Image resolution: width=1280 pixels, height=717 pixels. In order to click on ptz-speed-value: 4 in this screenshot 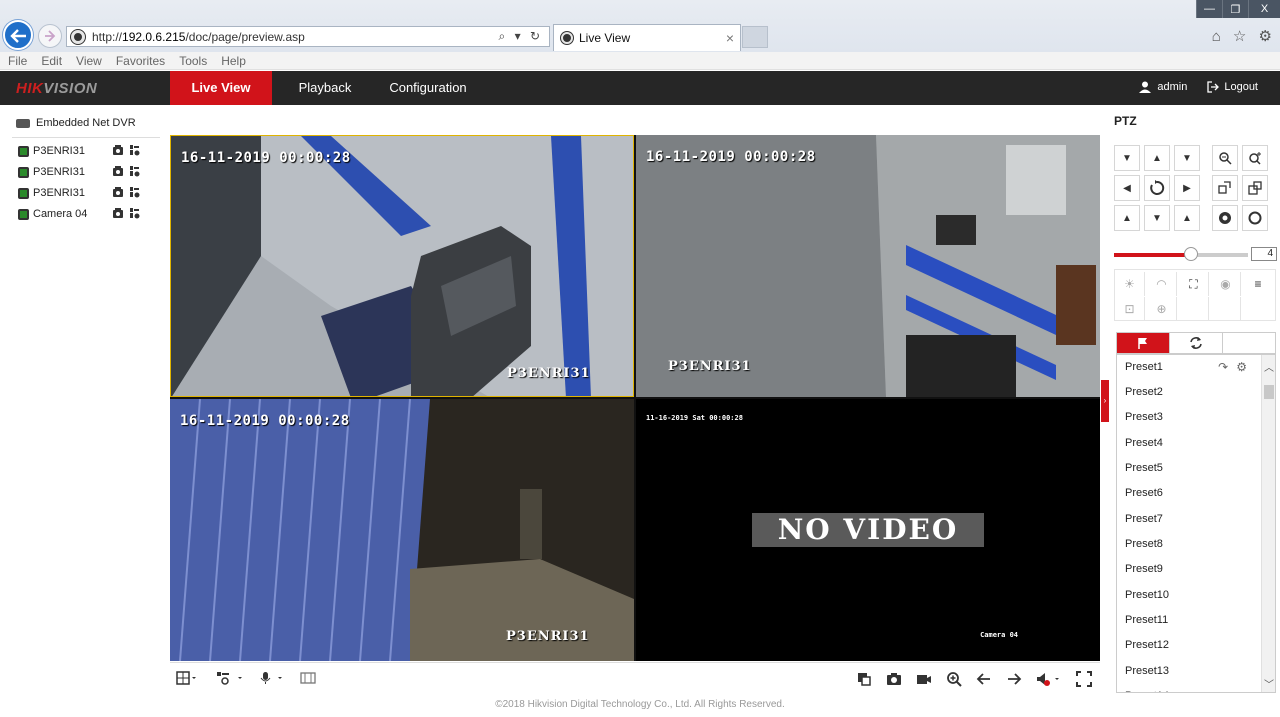, I will do `click(1264, 254)`.